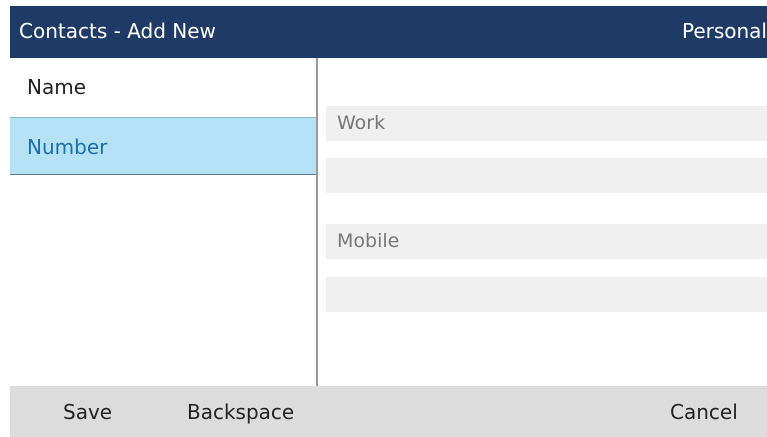 The width and height of the screenshot is (767, 437). Describe the element at coordinates (388, 411) in the screenshot. I see `softkey-bar: Save Backspace Cancel` at that location.